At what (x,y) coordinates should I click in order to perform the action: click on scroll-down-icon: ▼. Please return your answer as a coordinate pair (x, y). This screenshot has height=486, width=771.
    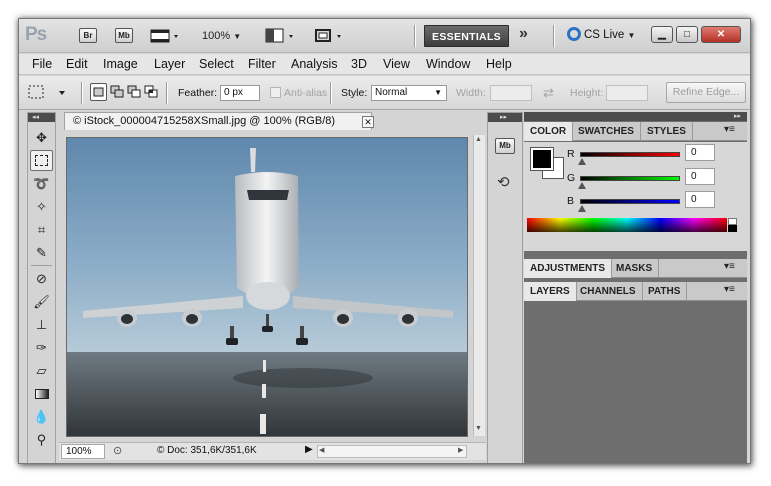
    Looking at the image, I should click on (478, 428).